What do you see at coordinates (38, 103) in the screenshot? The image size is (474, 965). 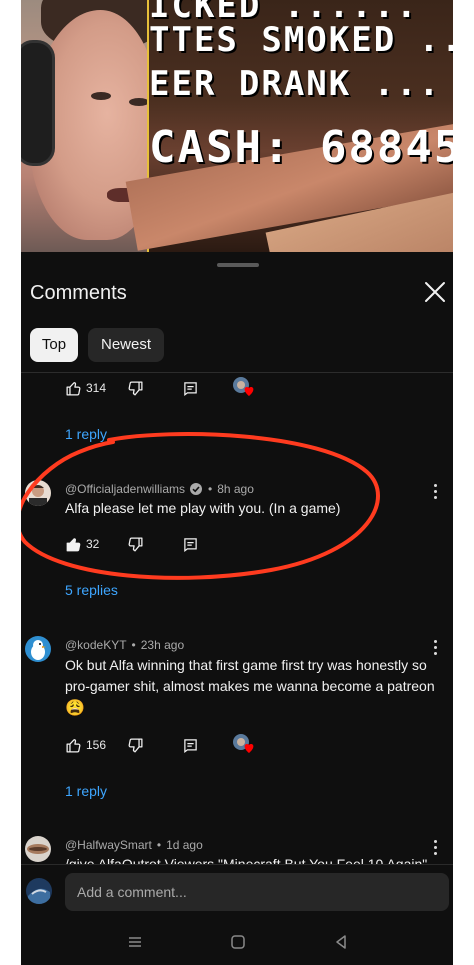 I see `headset` at bounding box center [38, 103].